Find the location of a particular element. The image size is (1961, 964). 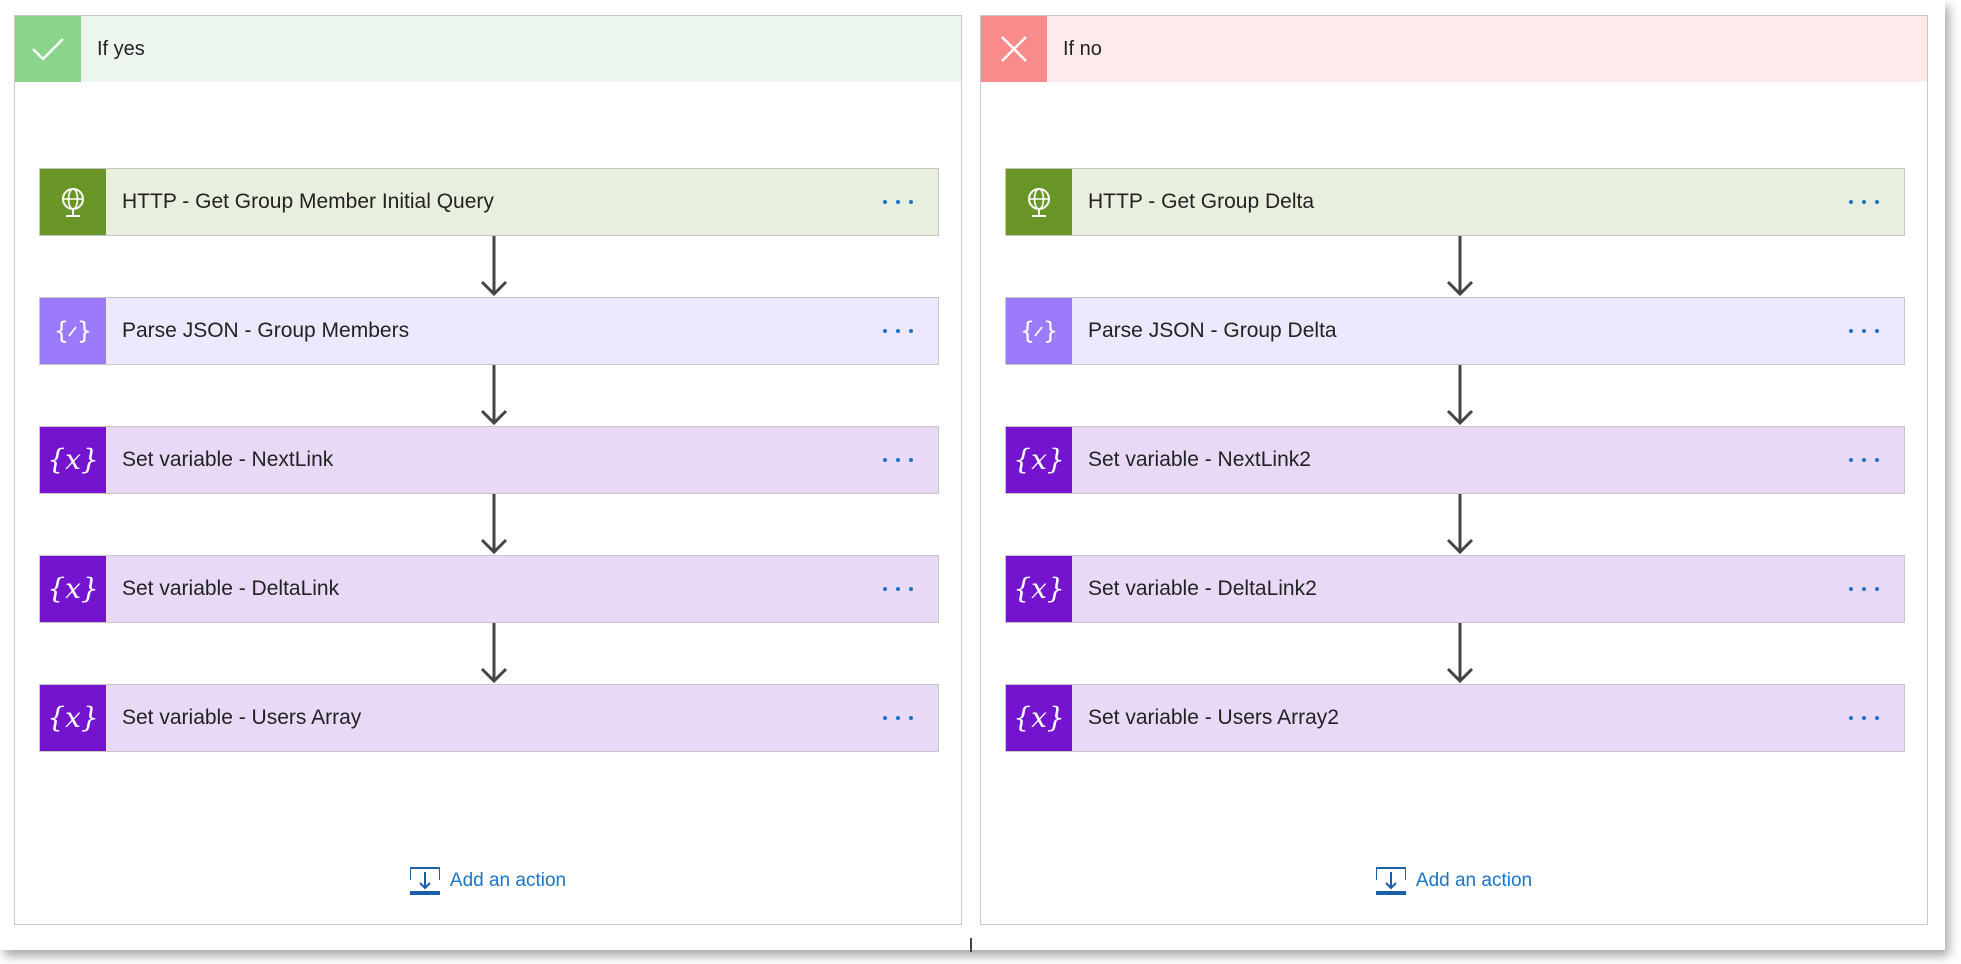

action-label: Set variable - Users Array2 is located at coordinates (1213, 717).